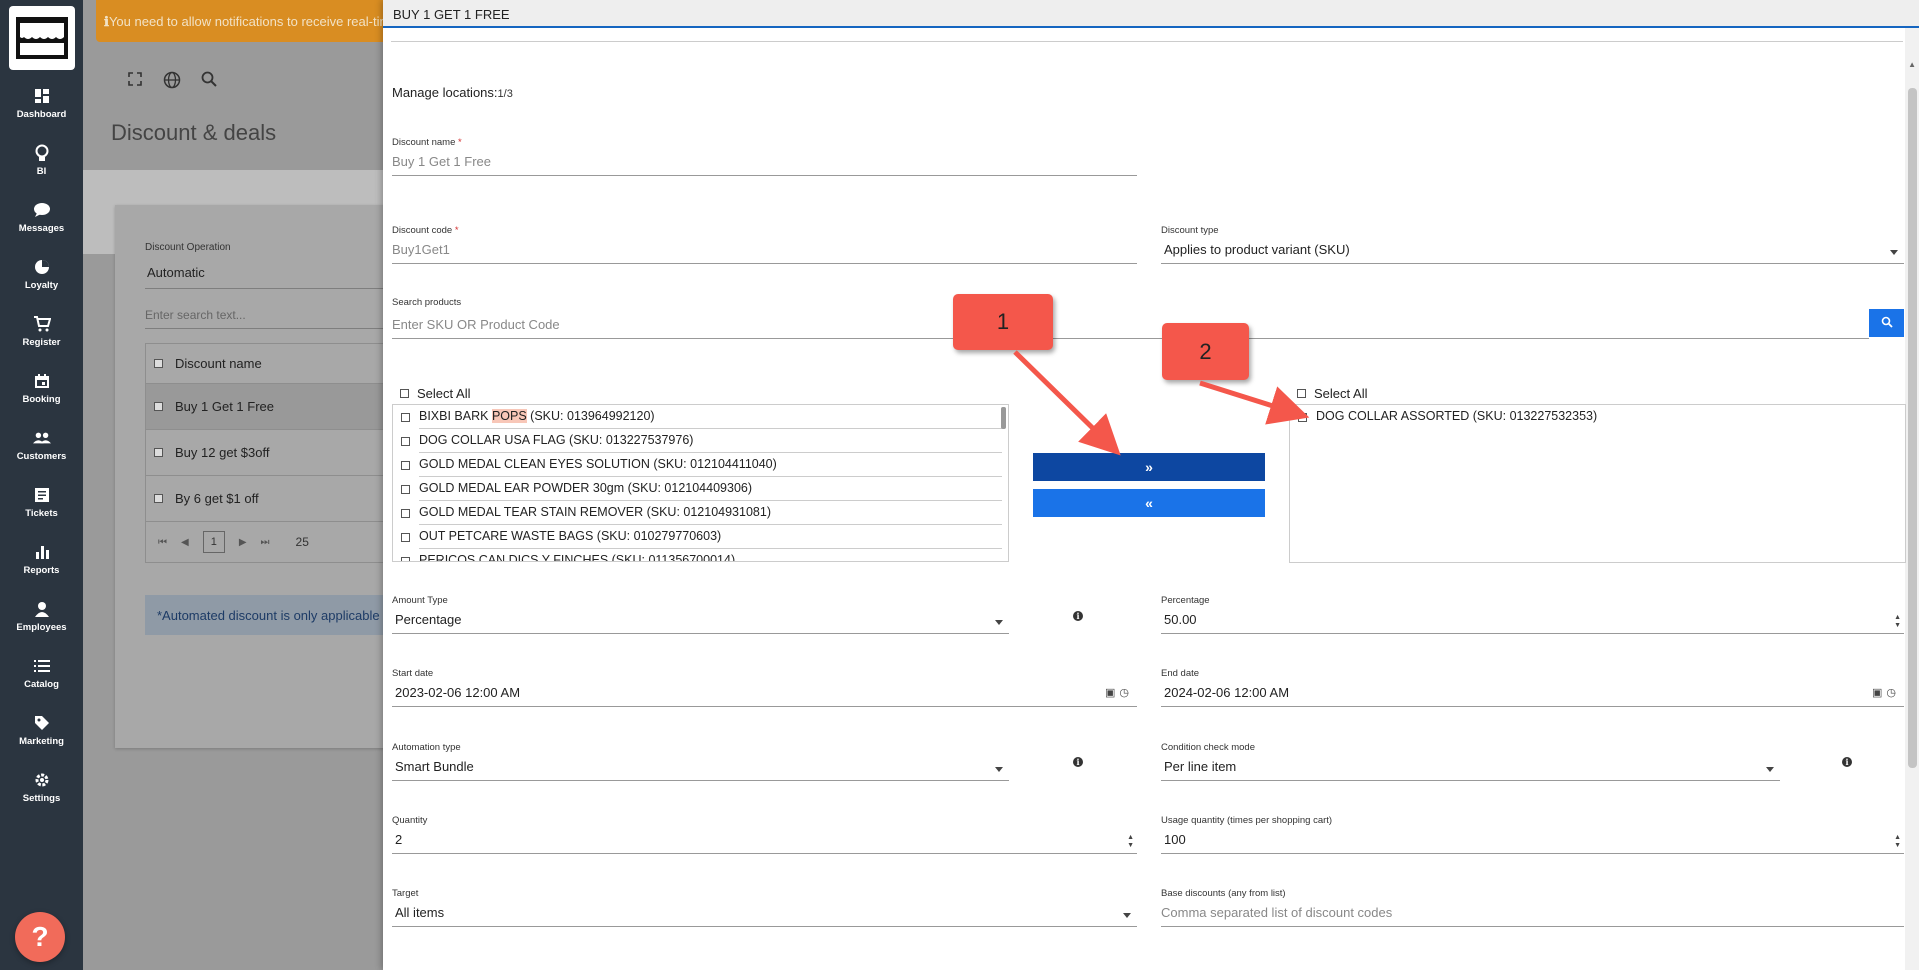  Describe the element at coordinates (41, 730) in the screenshot. I see `sidebar-item-marketing: Marketing` at that location.